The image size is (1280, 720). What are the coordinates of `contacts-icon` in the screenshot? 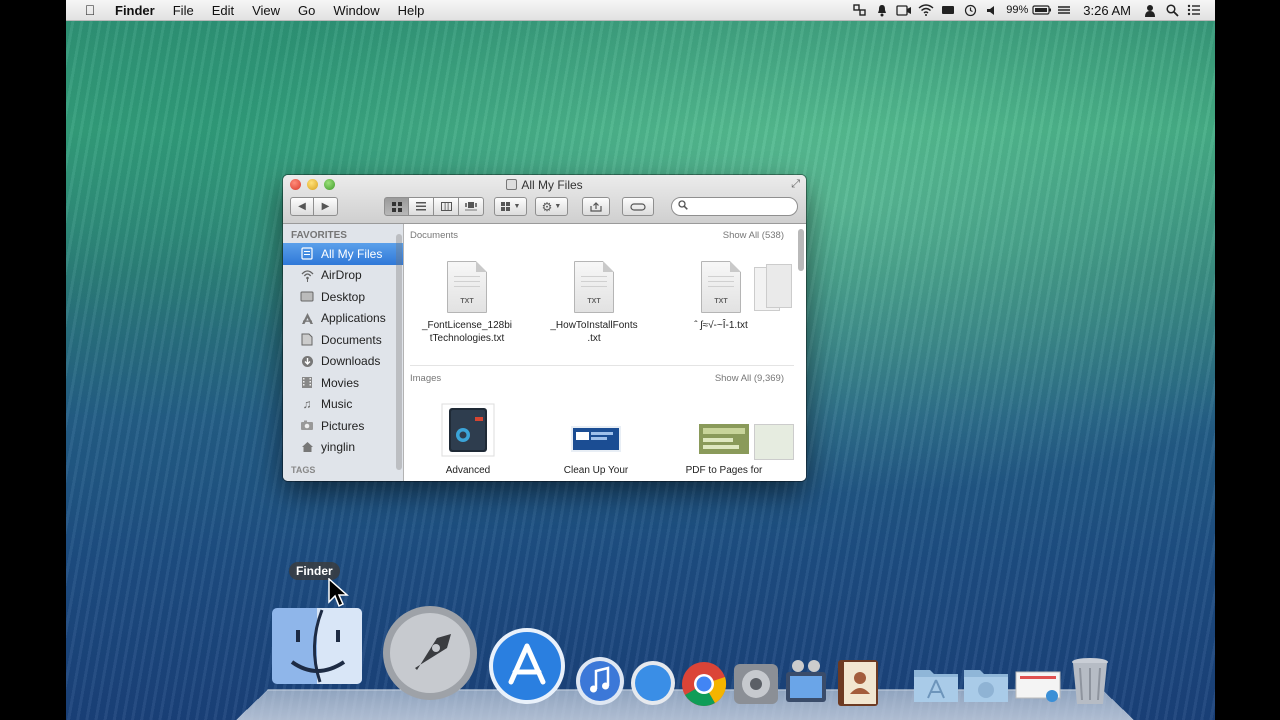 It's located at (858, 685).